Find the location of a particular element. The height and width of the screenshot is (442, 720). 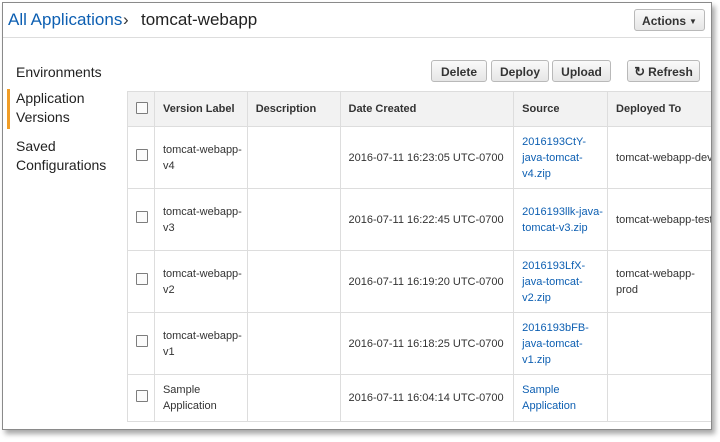

source-cell: 2016193bFB-java-tomcat-v1.zip is located at coordinates (561, 343).